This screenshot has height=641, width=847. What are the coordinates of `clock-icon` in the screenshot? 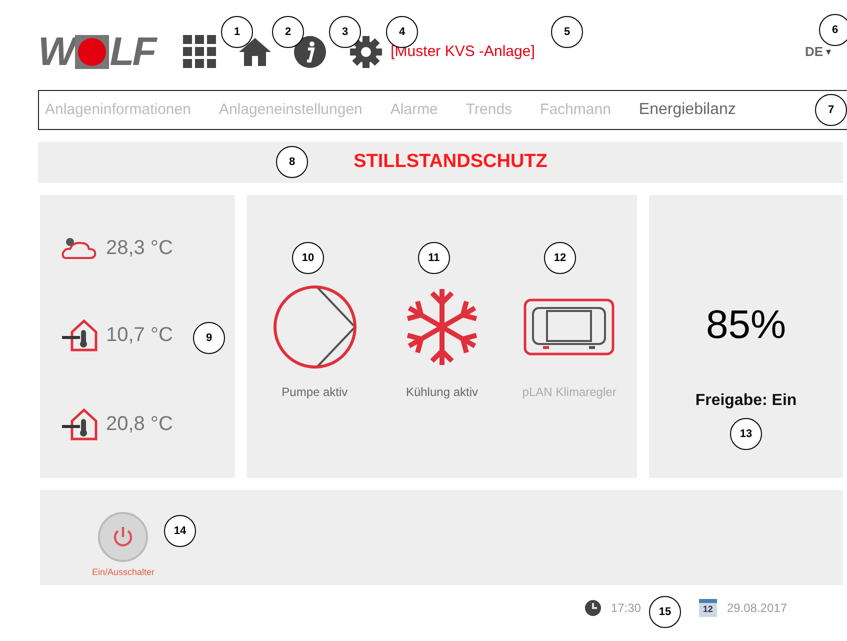 It's located at (592, 608).